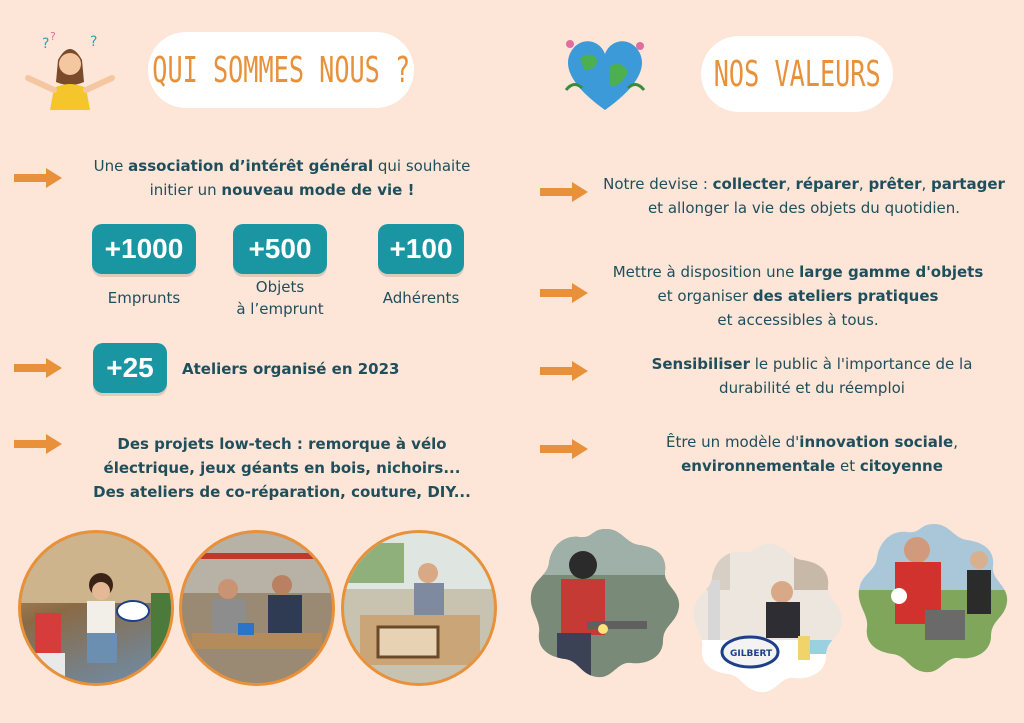 This screenshot has width=1024, height=723. Describe the element at coordinates (605, 603) in the screenshot. I see `photo-welding` at that location.